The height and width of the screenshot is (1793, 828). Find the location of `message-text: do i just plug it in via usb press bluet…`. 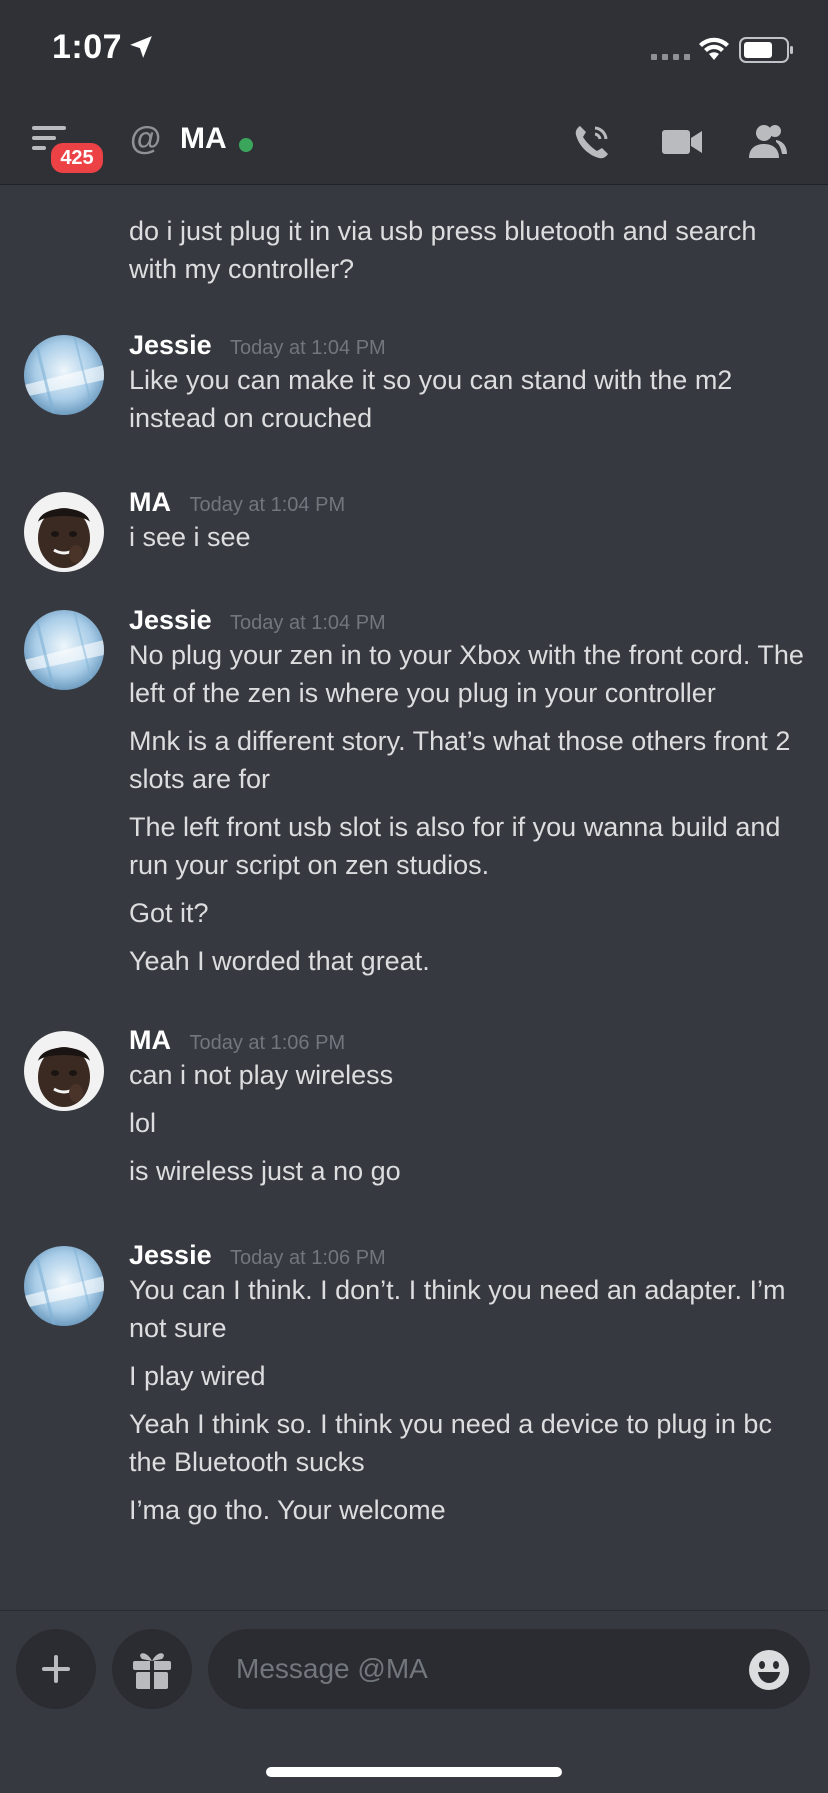

message-text: do i just plug it in via usb press bluet… is located at coordinates (443, 250).